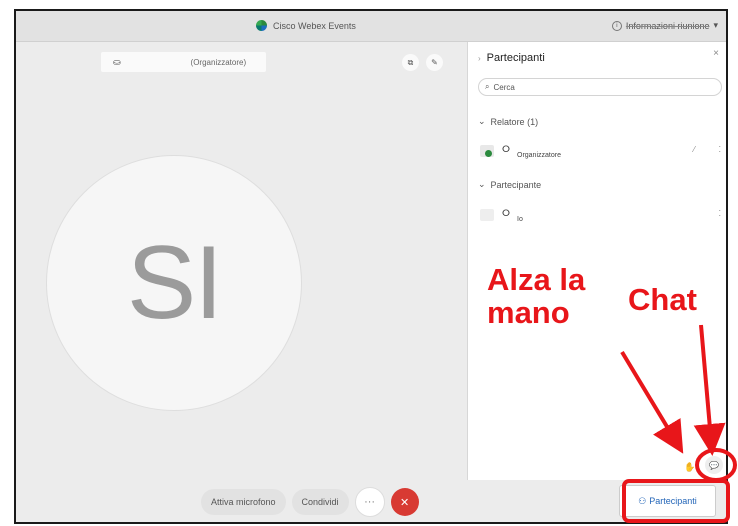 Image resolution: width=738 pixels, height=526 pixels. Describe the element at coordinates (716, 465) in the screenshot. I see `highlight-chat` at that location.